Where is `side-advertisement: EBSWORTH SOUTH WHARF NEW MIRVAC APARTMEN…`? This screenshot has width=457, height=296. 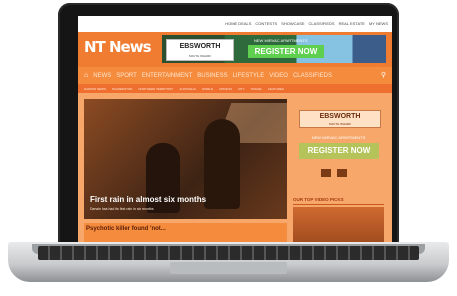 side-advertisement: EBSWORTH SOUTH WHARF NEW MIRVAC APARTMEN… is located at coordinates (338, 147).